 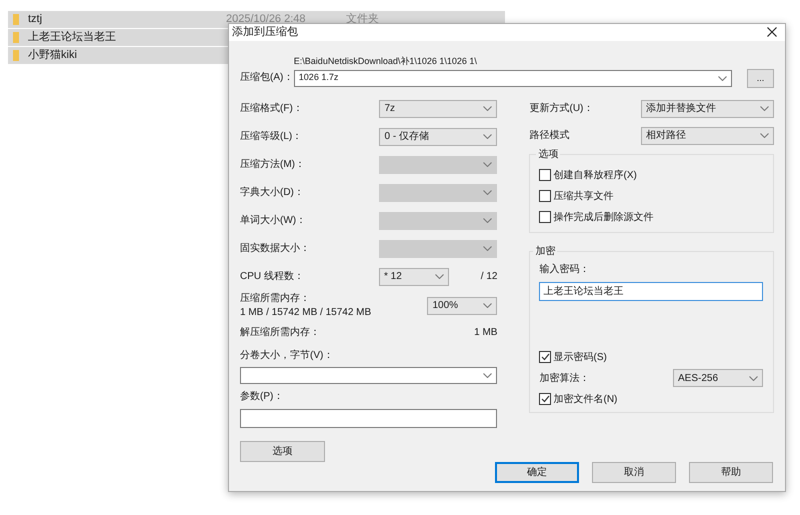 I want to click on field-label: 压缩格式(F)：, so click(x=271, y=109).